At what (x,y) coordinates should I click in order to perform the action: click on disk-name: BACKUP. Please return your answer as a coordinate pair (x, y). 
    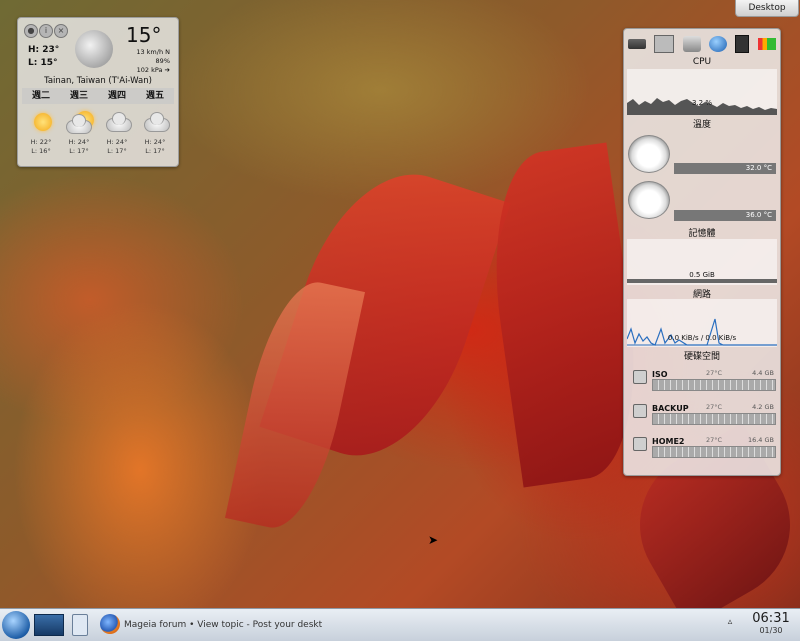
    Looking at the image, I should click on (670, 408).